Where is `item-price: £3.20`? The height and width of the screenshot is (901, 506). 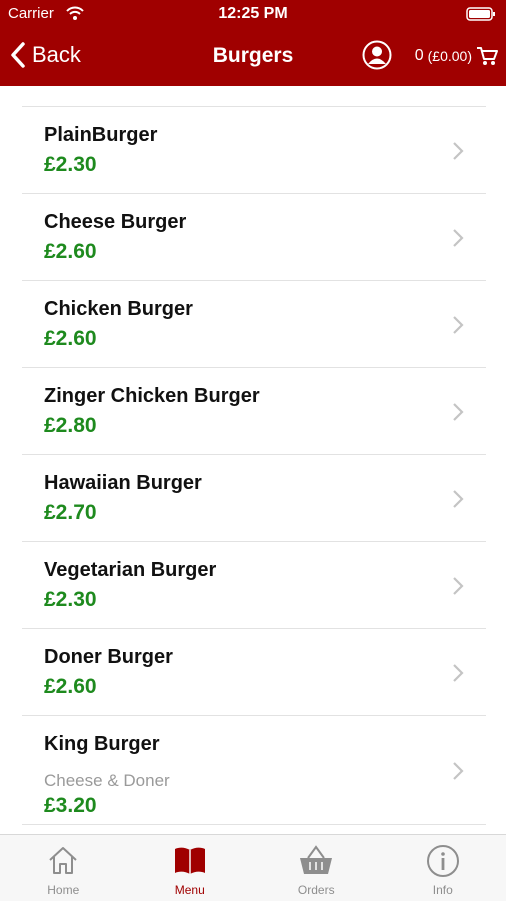 item-price: £3.20 is located at coordinates (70, 806).